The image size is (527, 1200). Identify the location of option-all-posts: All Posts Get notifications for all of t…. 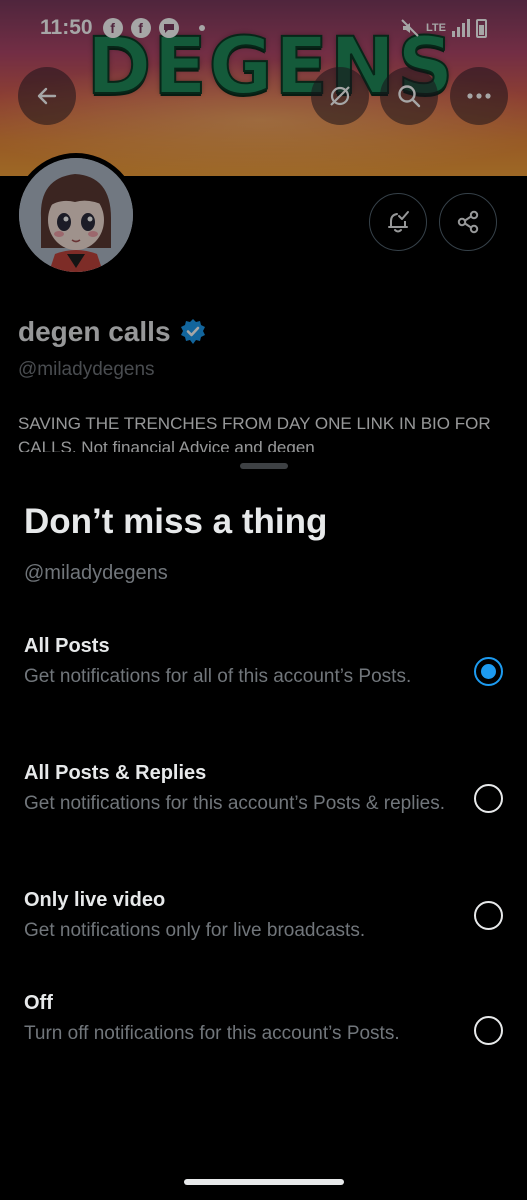
(263, 683).